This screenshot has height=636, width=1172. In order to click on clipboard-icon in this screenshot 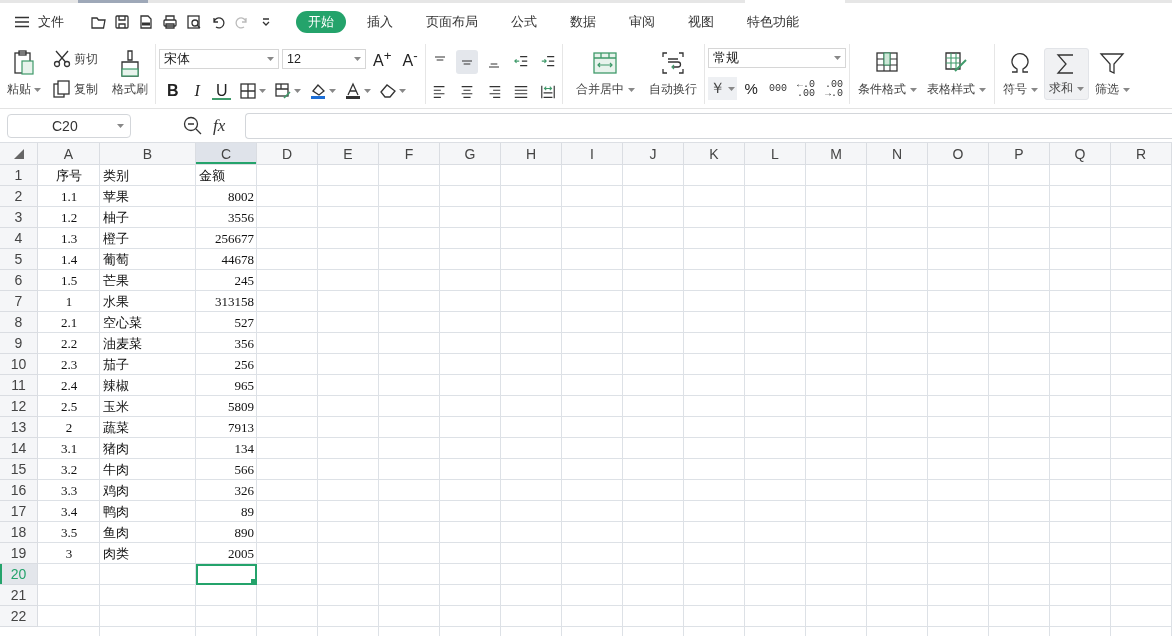, I will do `click(24, 63)`.